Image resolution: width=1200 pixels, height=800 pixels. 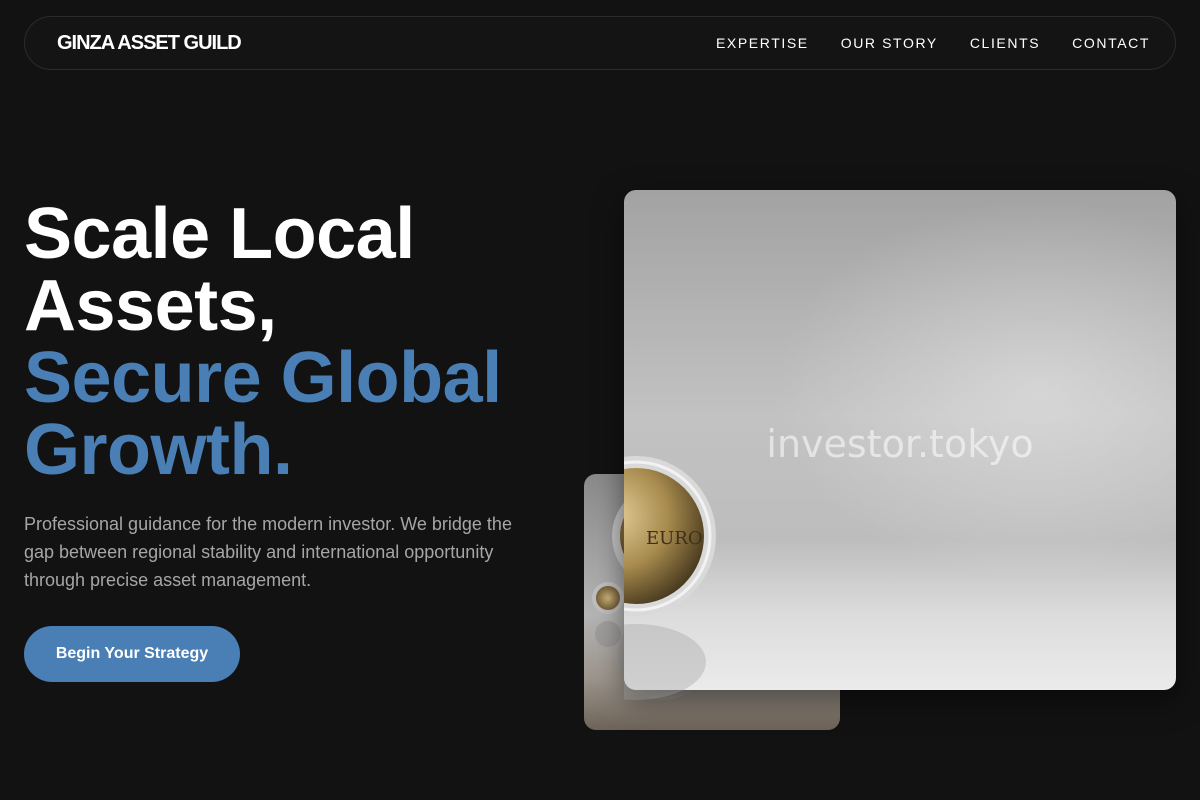 I want to click on site-logo: GINZA ASSET GUILD, so click(x=149, y=43).